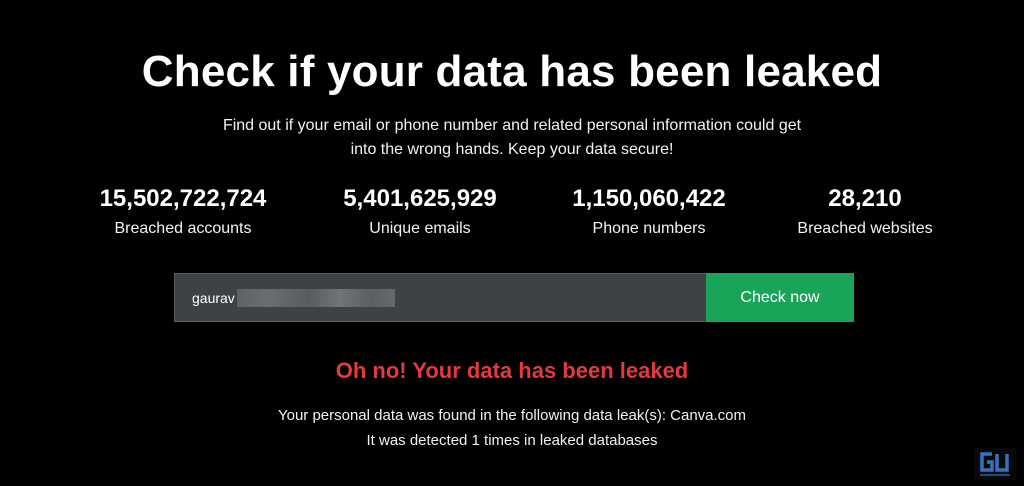  Describe the element at coordinates (440, 297) in the screenshot. I see `email-search-input: gaurav` at that location.